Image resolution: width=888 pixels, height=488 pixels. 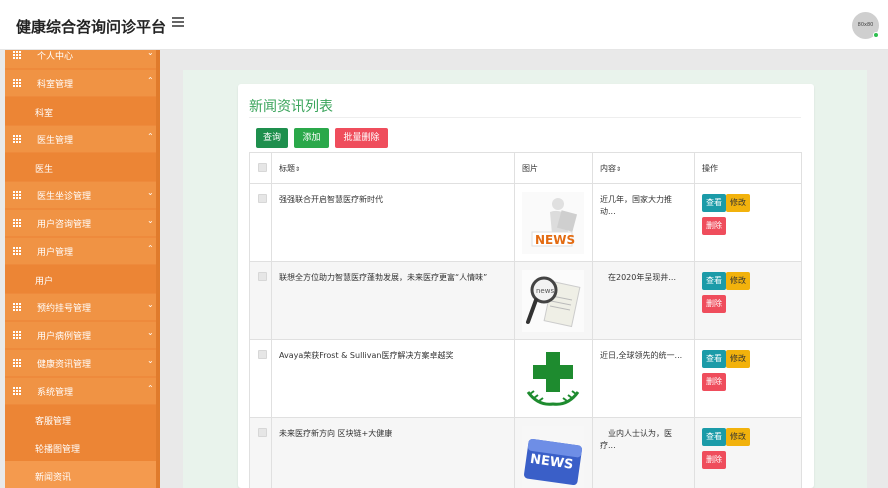 I want to click on top-navbar: 健康综合咨询问诊平台 80x80, so click(x=444, y=25).